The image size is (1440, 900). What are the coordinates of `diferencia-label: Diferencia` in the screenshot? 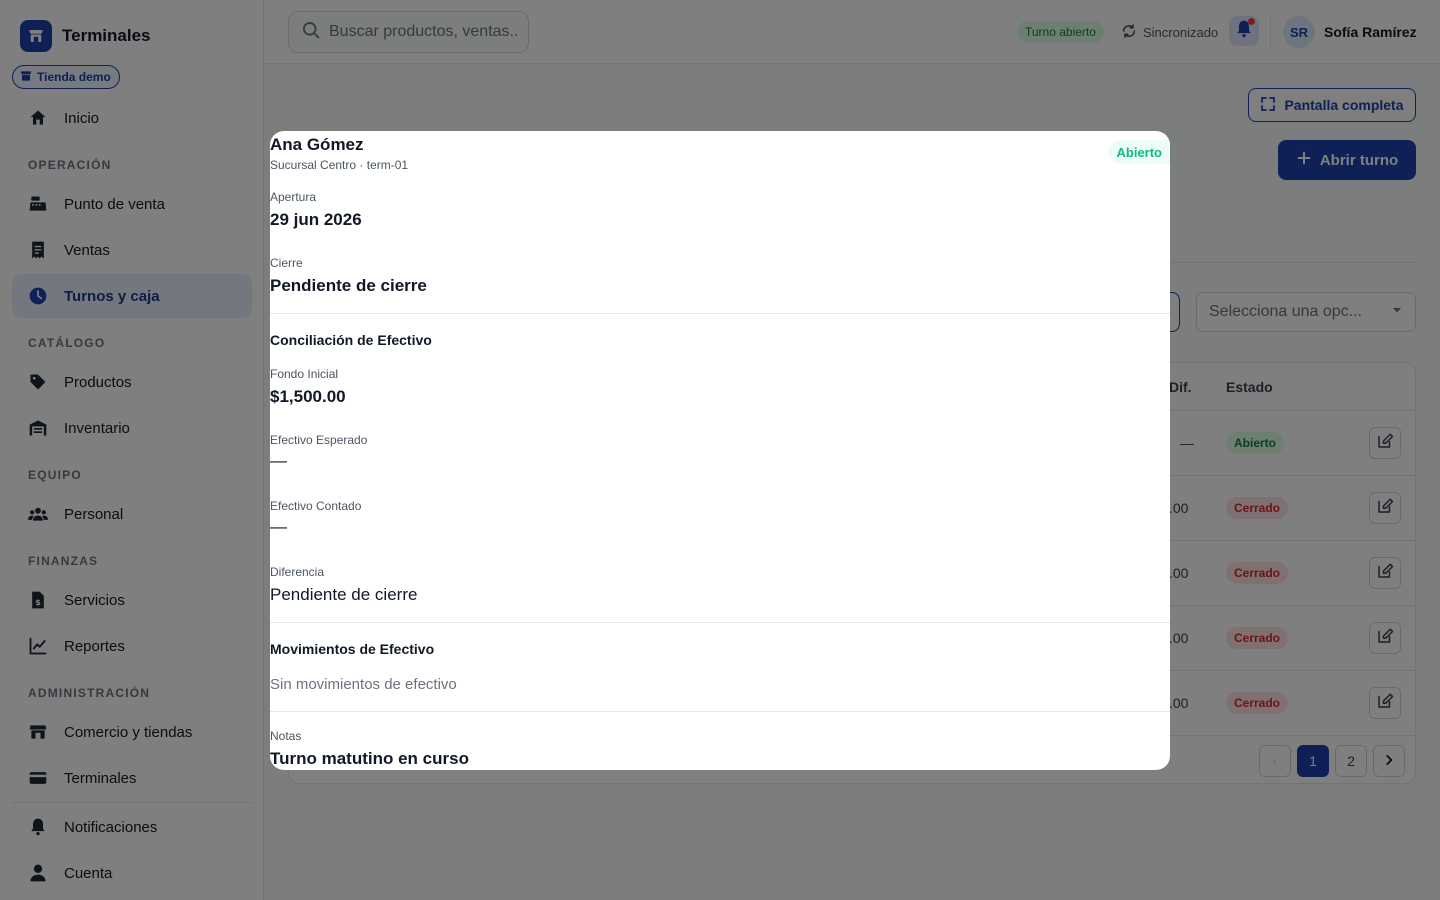 It's located at (297, 572).